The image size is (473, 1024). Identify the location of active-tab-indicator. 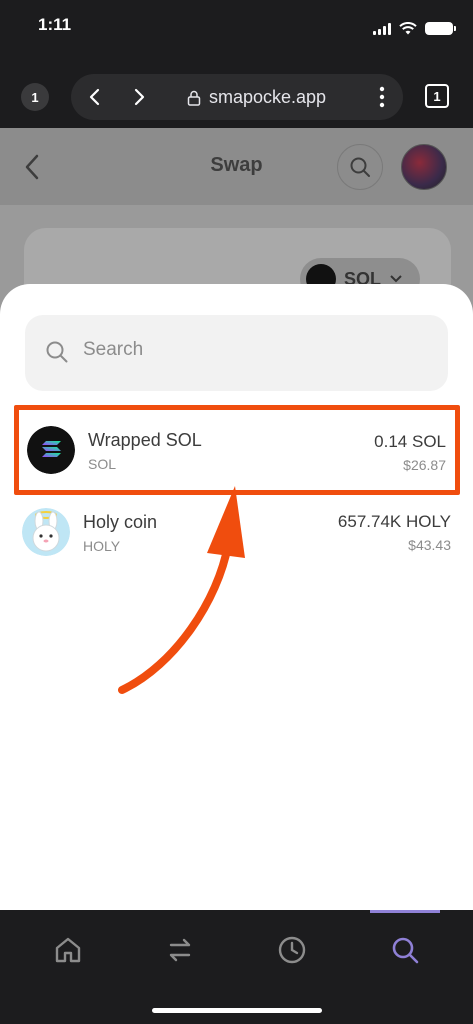
(405, 911).